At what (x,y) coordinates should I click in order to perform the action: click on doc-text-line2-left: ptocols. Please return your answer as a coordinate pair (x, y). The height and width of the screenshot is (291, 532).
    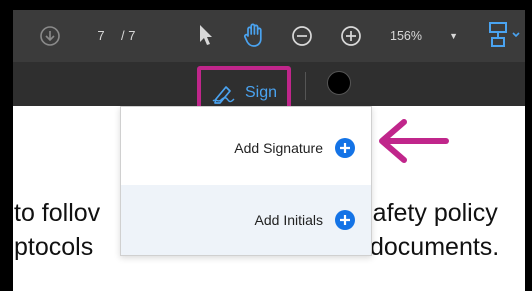
    Looking at the image, I should click on (54, 247).